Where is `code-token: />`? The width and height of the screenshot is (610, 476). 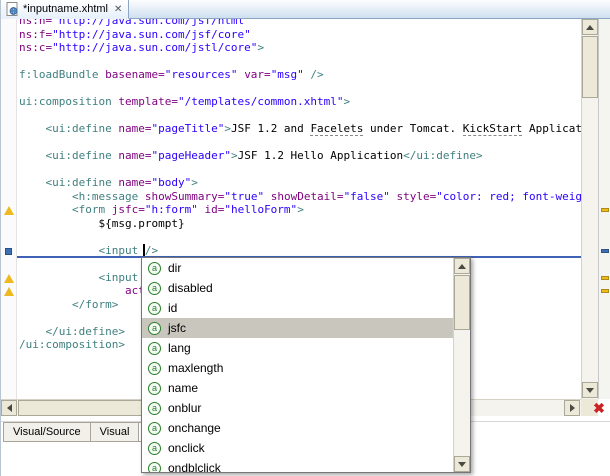
code-token: /> is located at coordinates (313, 74).